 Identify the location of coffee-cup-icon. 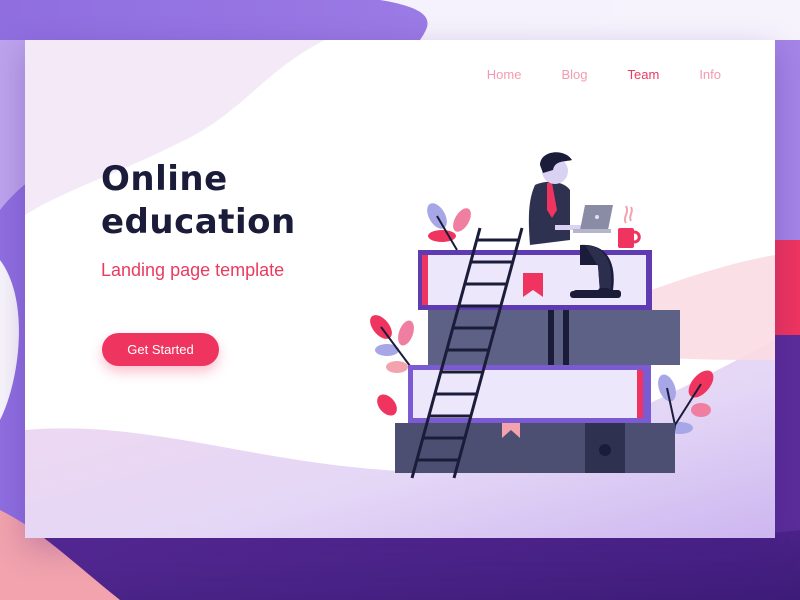
(629, 226).